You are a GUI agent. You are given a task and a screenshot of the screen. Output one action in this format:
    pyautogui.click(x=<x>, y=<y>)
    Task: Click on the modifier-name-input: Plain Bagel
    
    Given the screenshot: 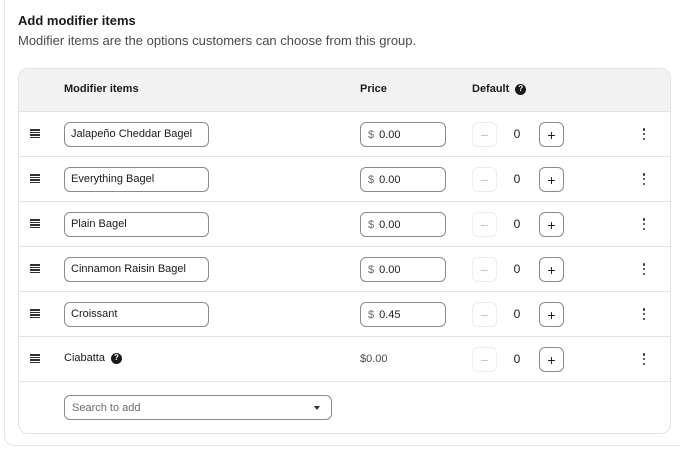 What is the action you would take?
    pyautogui.click(x=136, y=224)
    